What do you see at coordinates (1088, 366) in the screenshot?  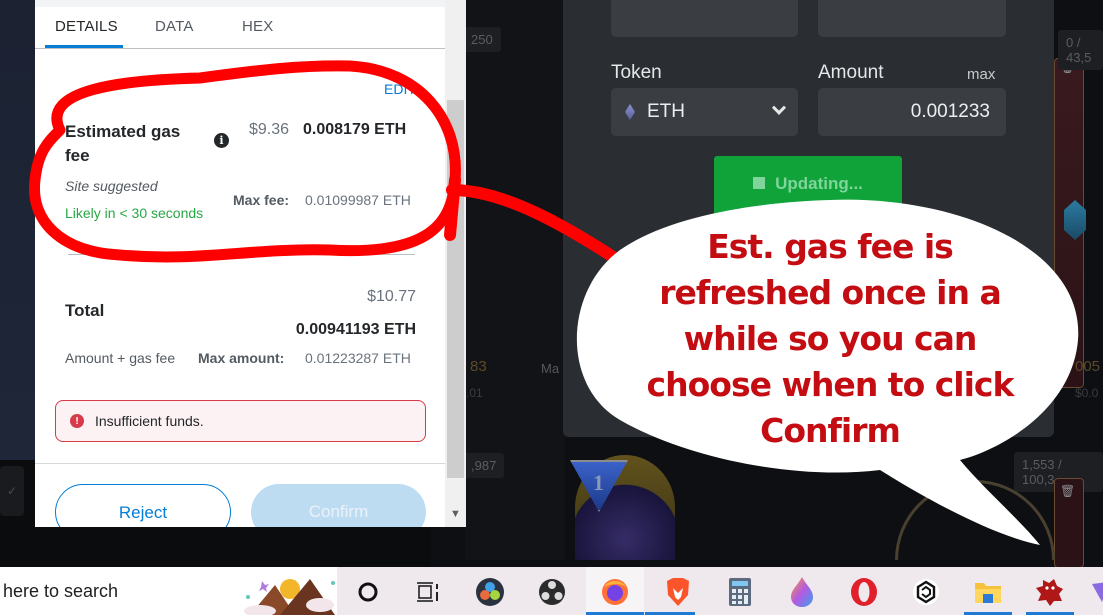 I see `background-value: 005` at bounding box center [1088, 366].